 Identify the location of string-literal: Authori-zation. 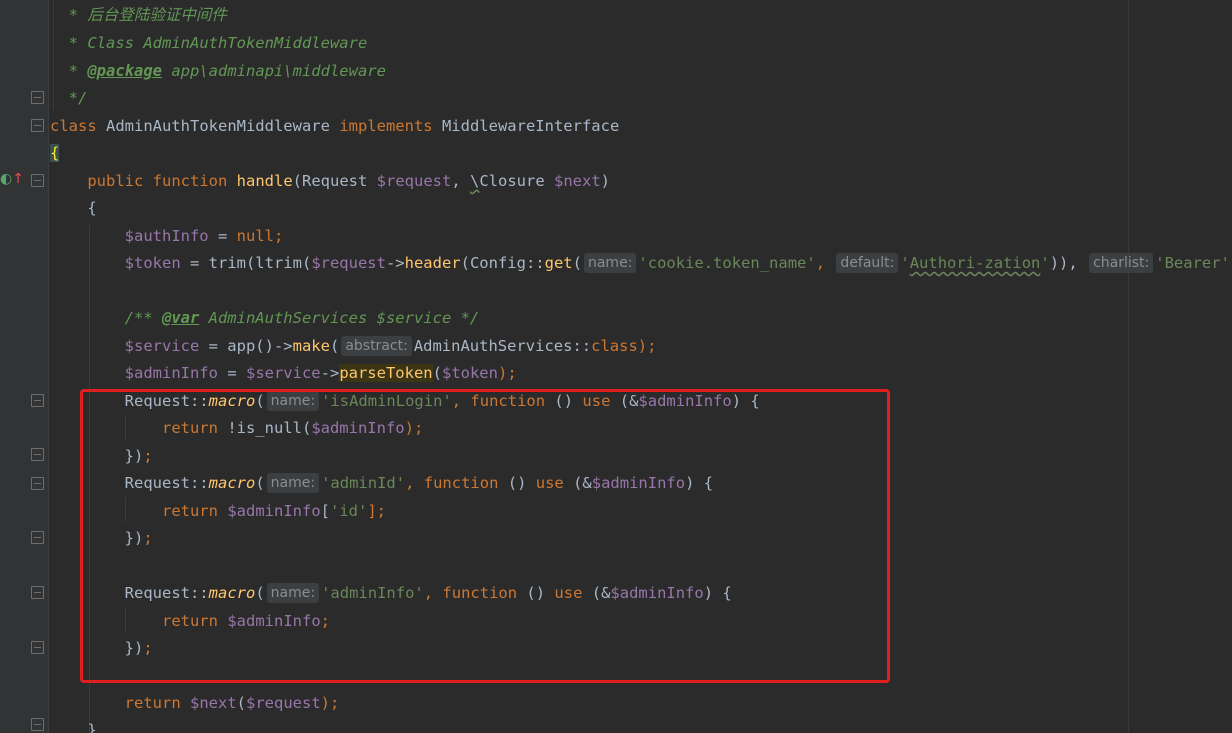
(975, 263).